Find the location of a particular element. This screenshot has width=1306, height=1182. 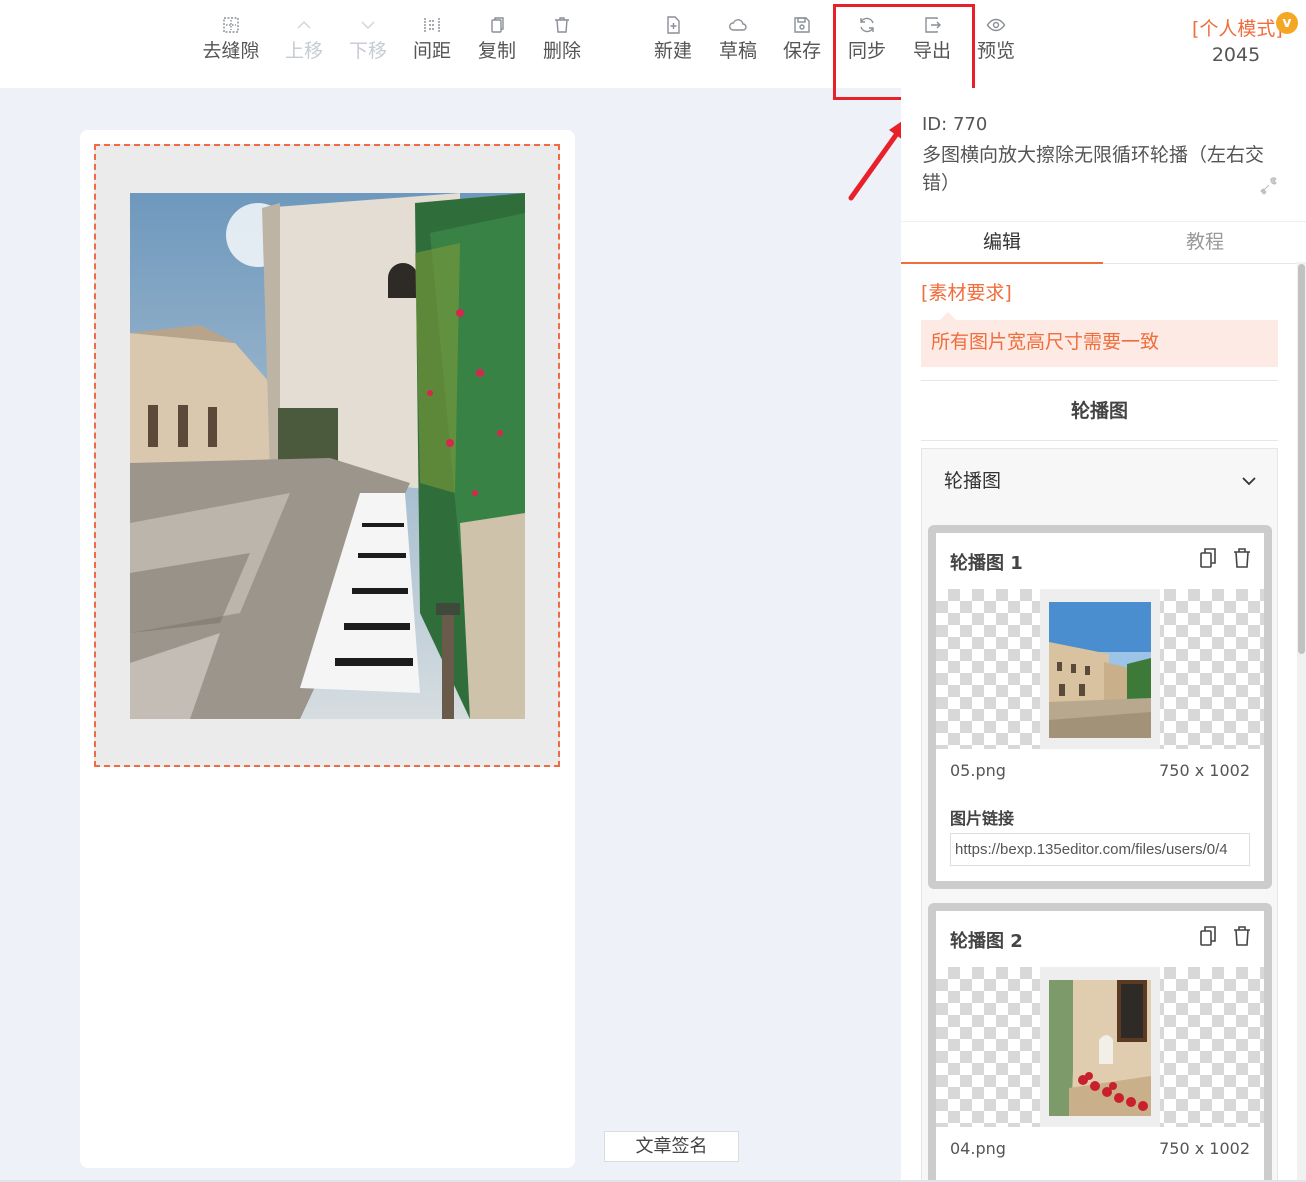

draft-label: 草稿 is located at coordinates (737, 51).